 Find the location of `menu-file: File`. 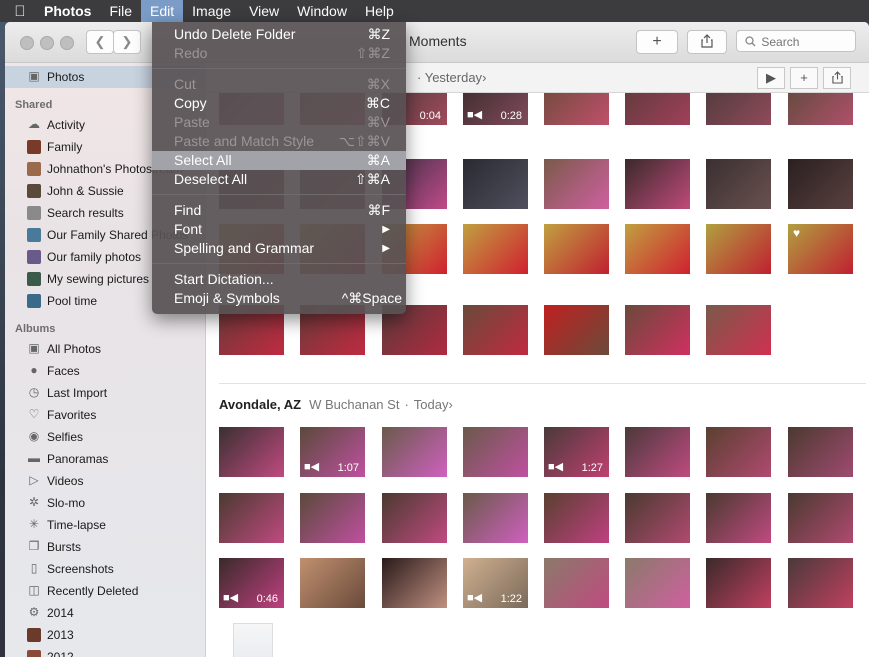

menu-file: File is located at coordinates (120, 11).